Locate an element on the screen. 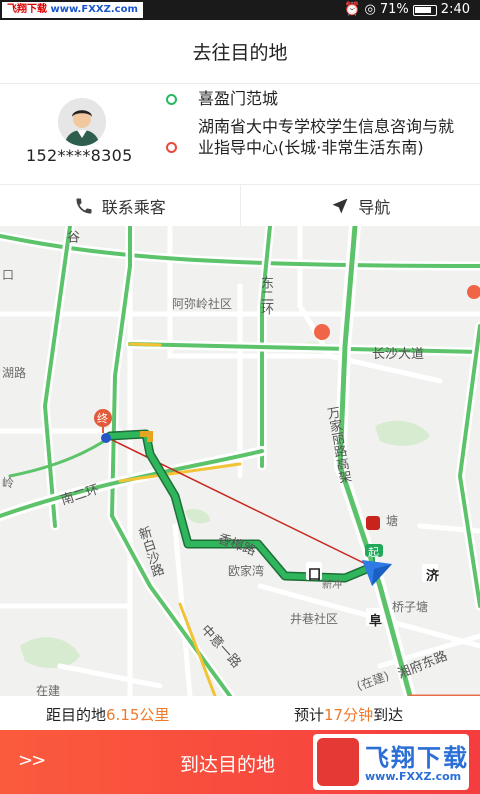  end-dot-icon is located at coordinates (171, 147).